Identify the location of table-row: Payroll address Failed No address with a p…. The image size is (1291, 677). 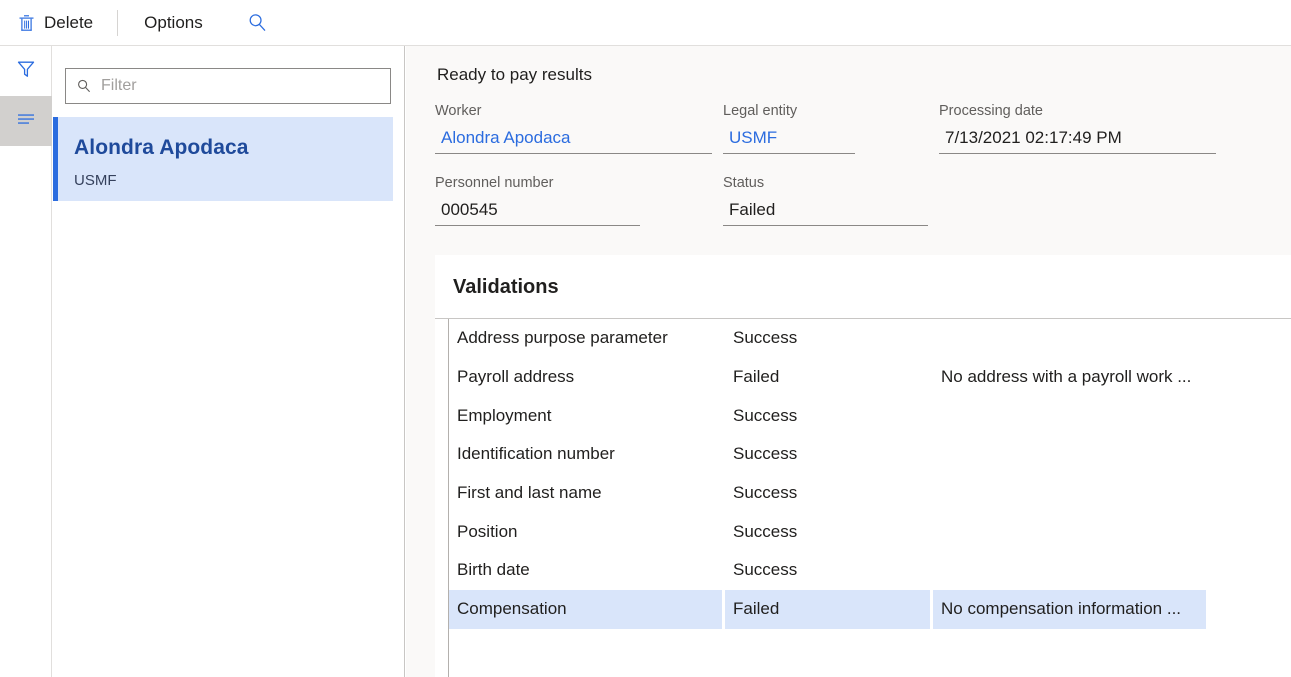
(870, 377).